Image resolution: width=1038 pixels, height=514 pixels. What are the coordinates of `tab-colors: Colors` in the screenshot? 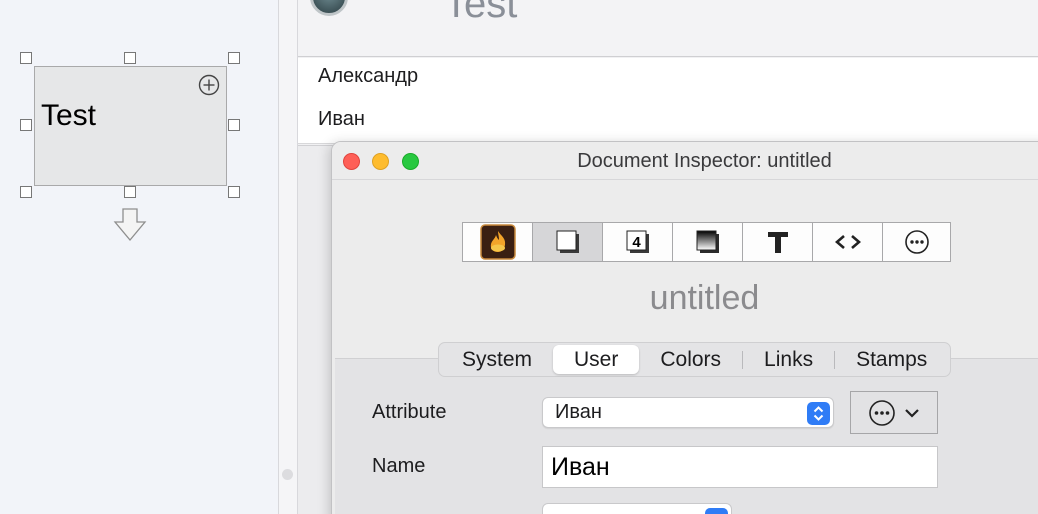 It's located at (690, 359).